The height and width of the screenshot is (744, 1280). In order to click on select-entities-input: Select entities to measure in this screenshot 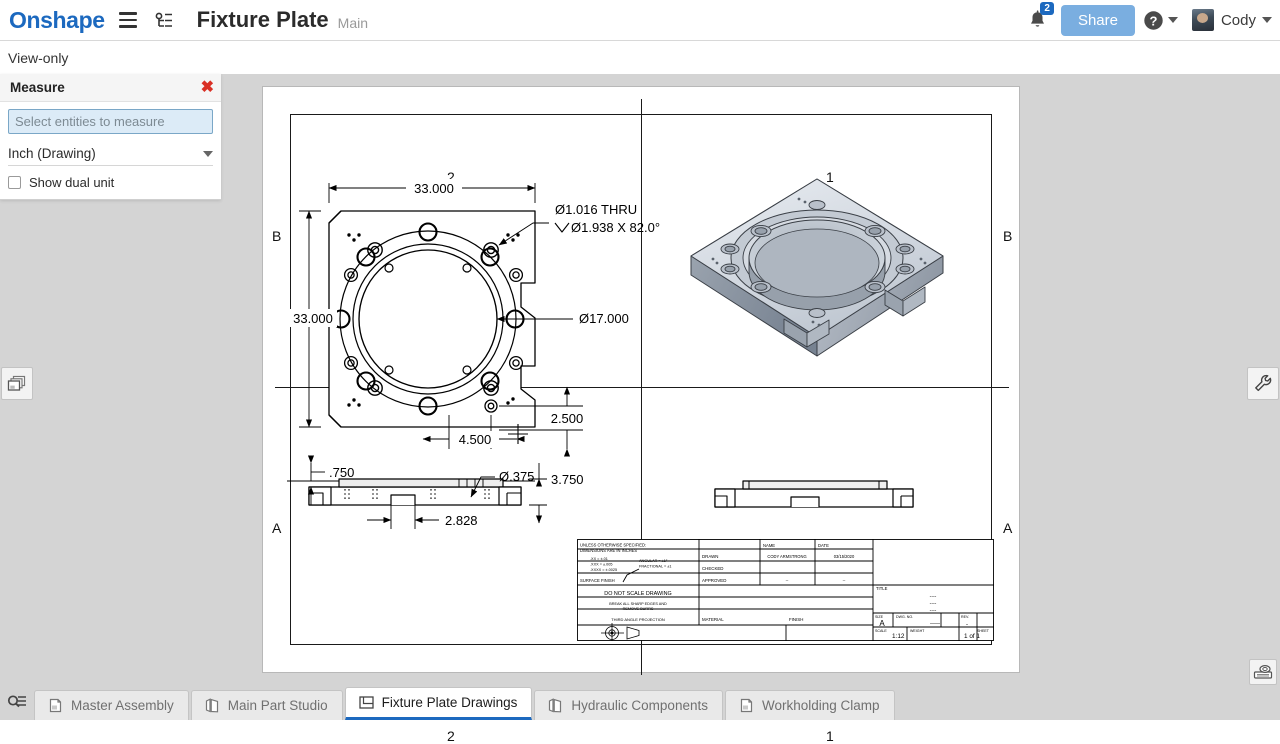, I will do `click(110, 121)`.